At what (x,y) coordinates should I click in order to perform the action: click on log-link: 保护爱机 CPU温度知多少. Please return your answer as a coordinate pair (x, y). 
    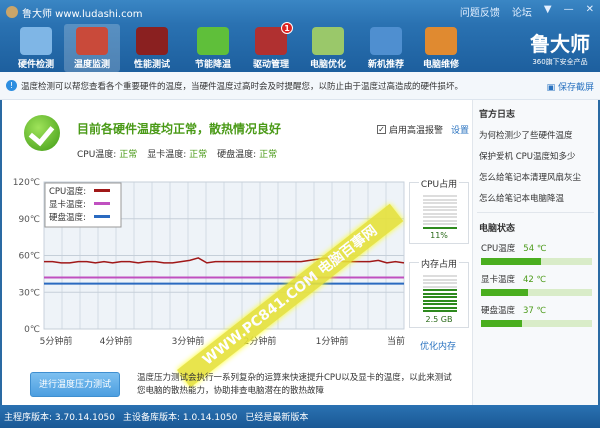
    Looking at the image, I should click on (538, 156).